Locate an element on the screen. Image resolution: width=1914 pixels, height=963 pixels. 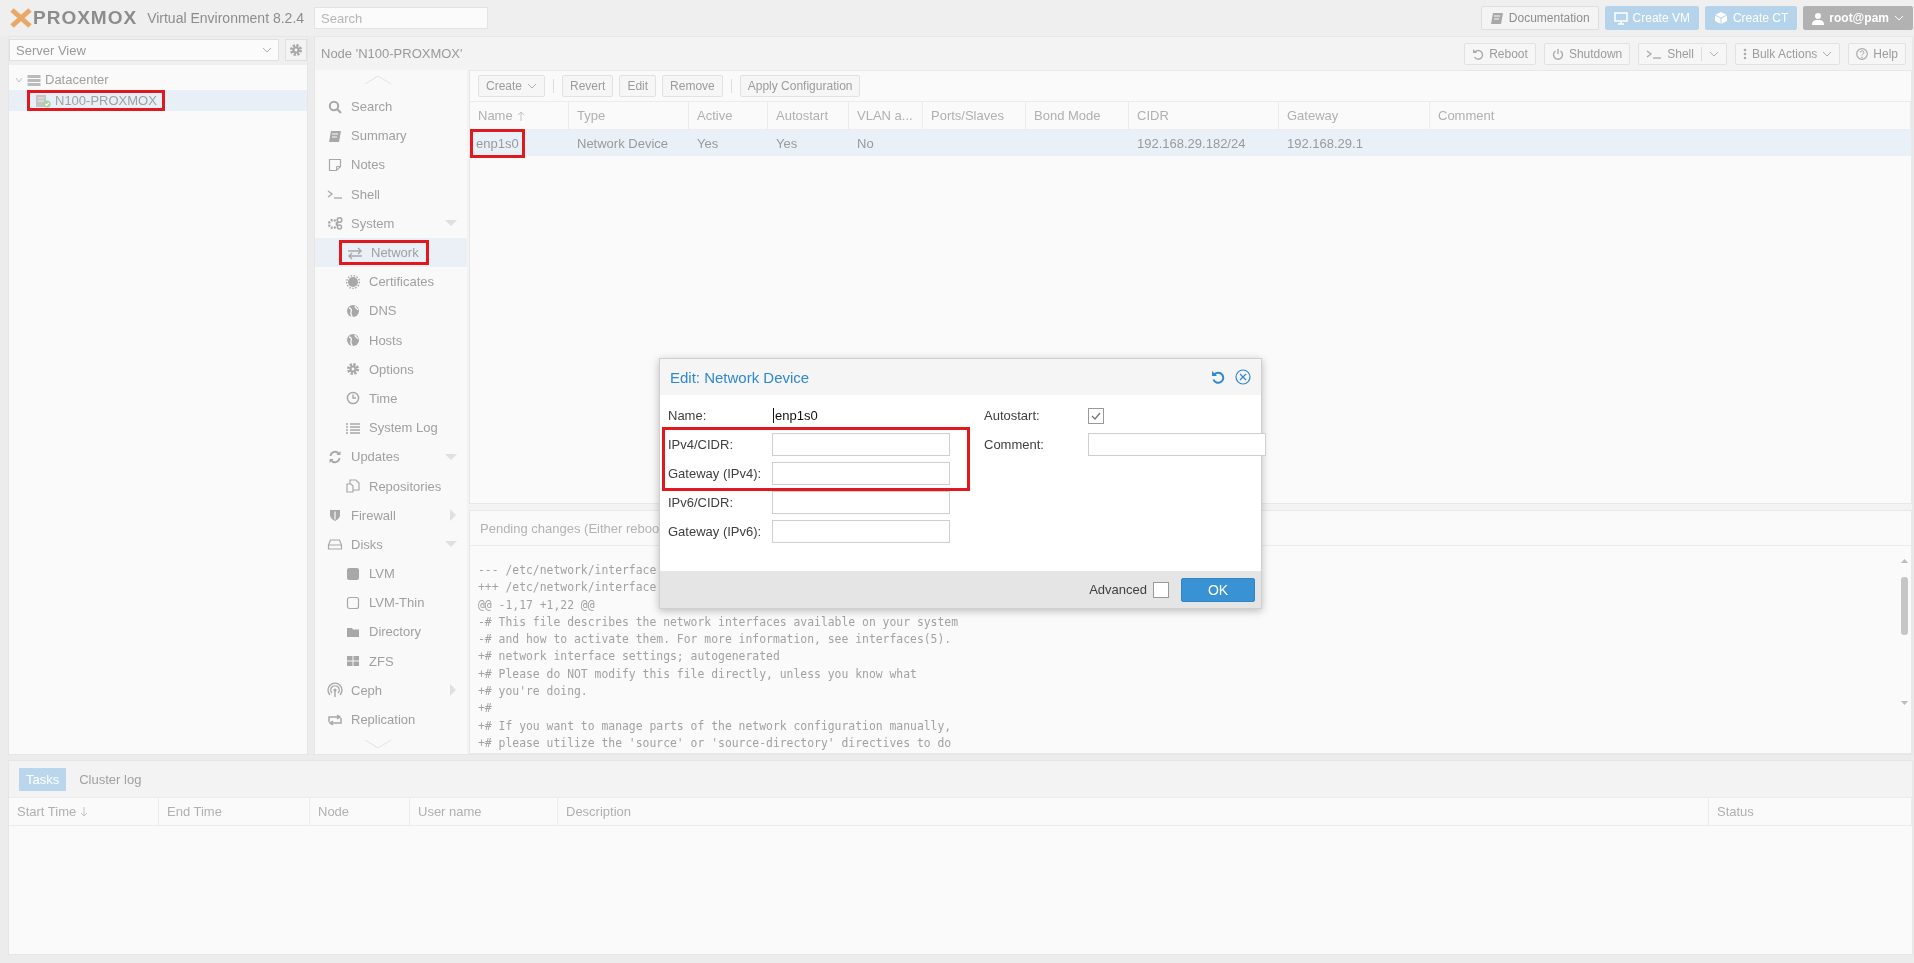
nav-item: Network is located at coordinates (391, 252).